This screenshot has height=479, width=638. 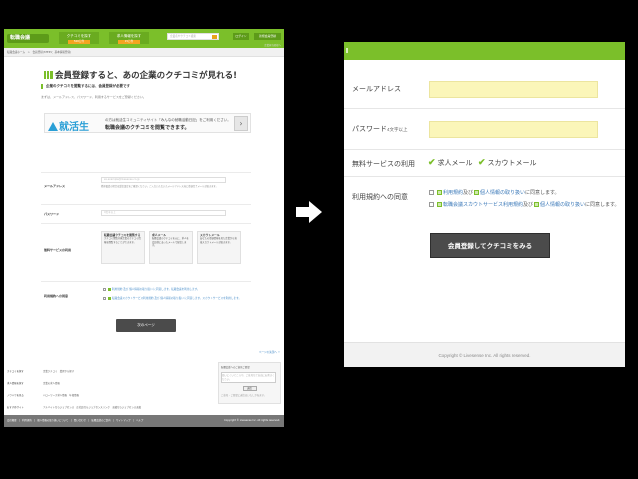 What do you see at coordinates (183, 36) in the screenshot?
I see `search-placeholder: 企業名やクチコミ検索` at bounding box center [183, 36].